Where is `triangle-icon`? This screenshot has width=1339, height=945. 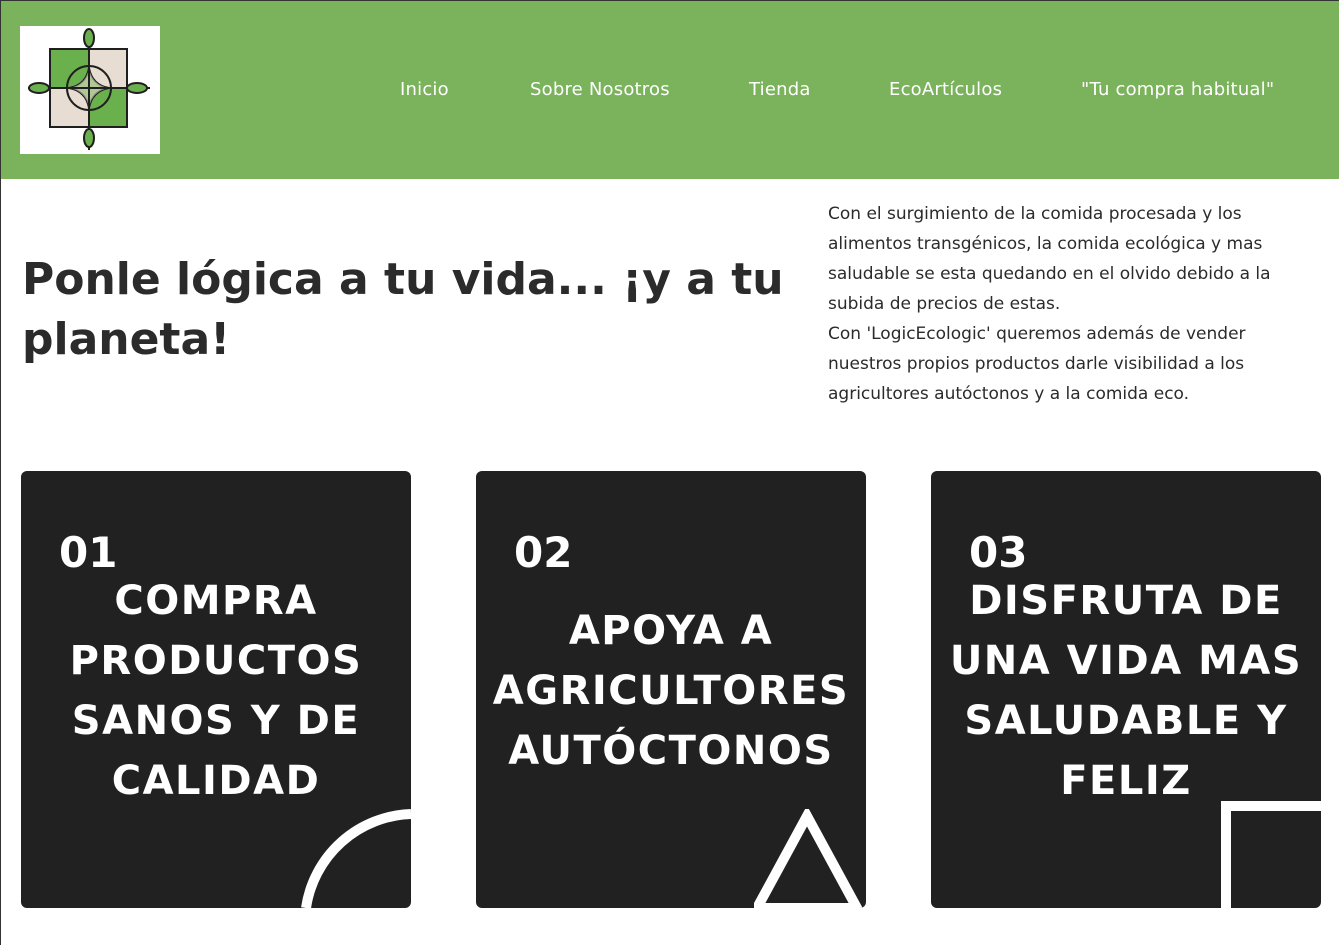 triangle-icon is located at coordinates (808, 858).